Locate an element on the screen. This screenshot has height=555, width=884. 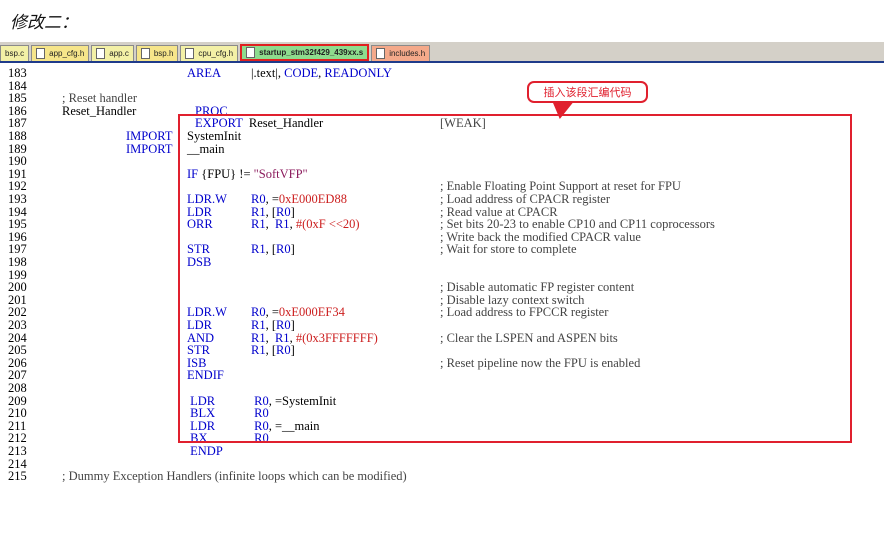
code-token: ISB is located at coordinates (197, 362).